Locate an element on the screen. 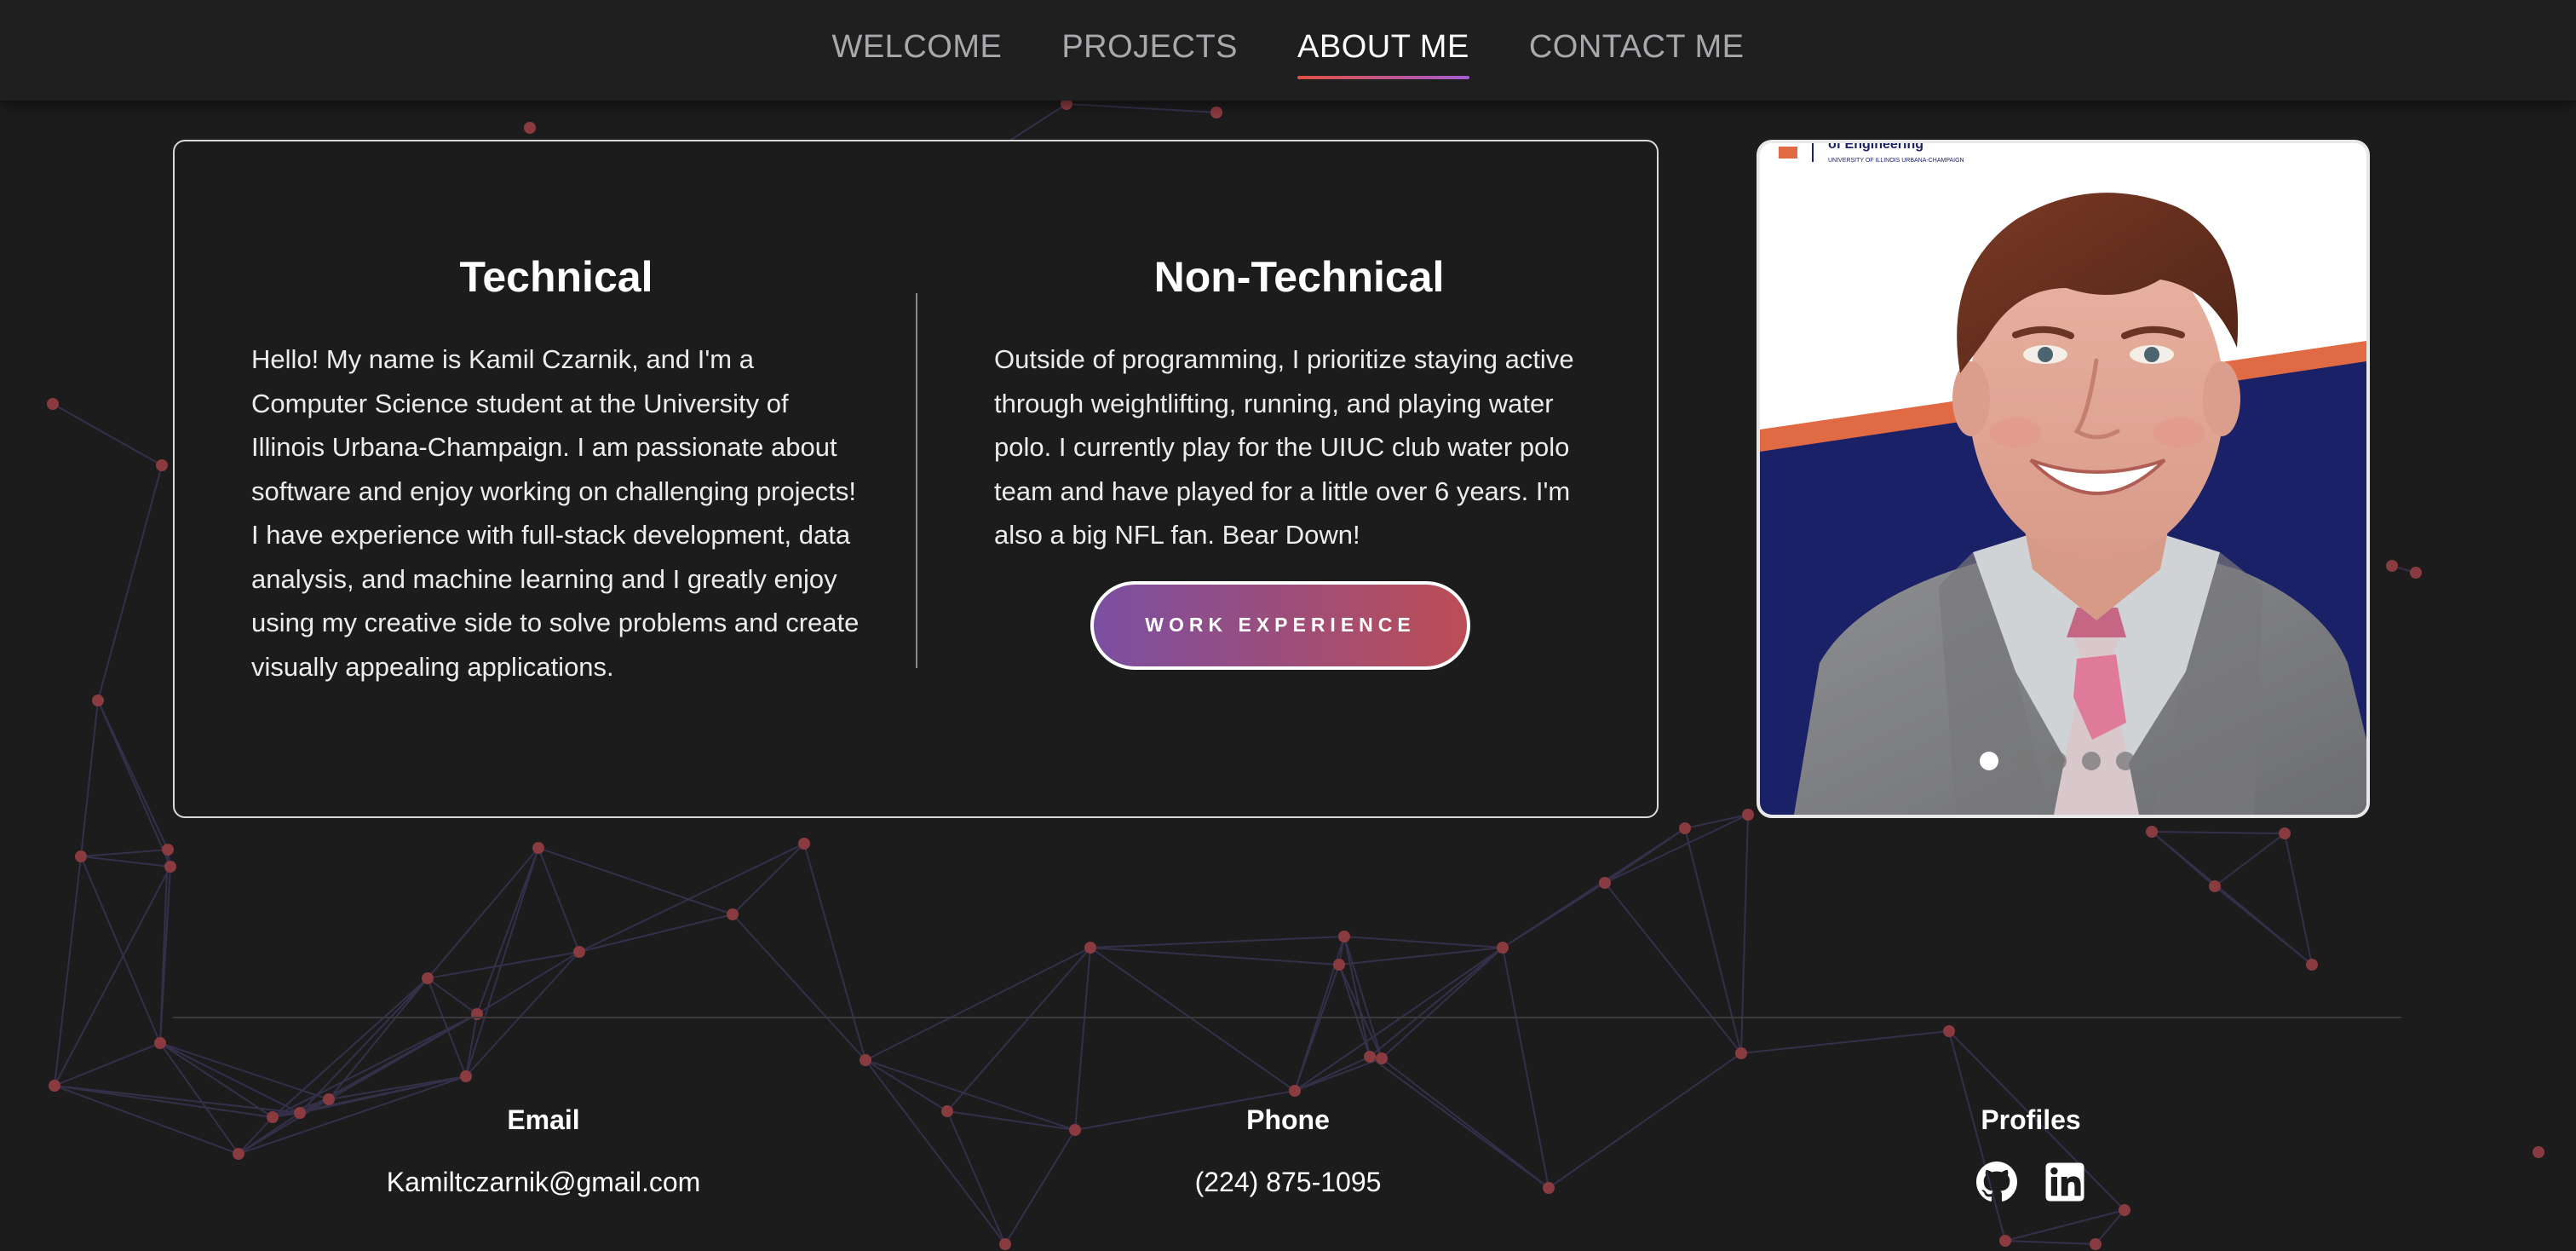 The width and height of the screenshot is (2576, 1251). footer-email: Email Kamiltczarnik@gmail.com is located at coordinates (544, 1151).